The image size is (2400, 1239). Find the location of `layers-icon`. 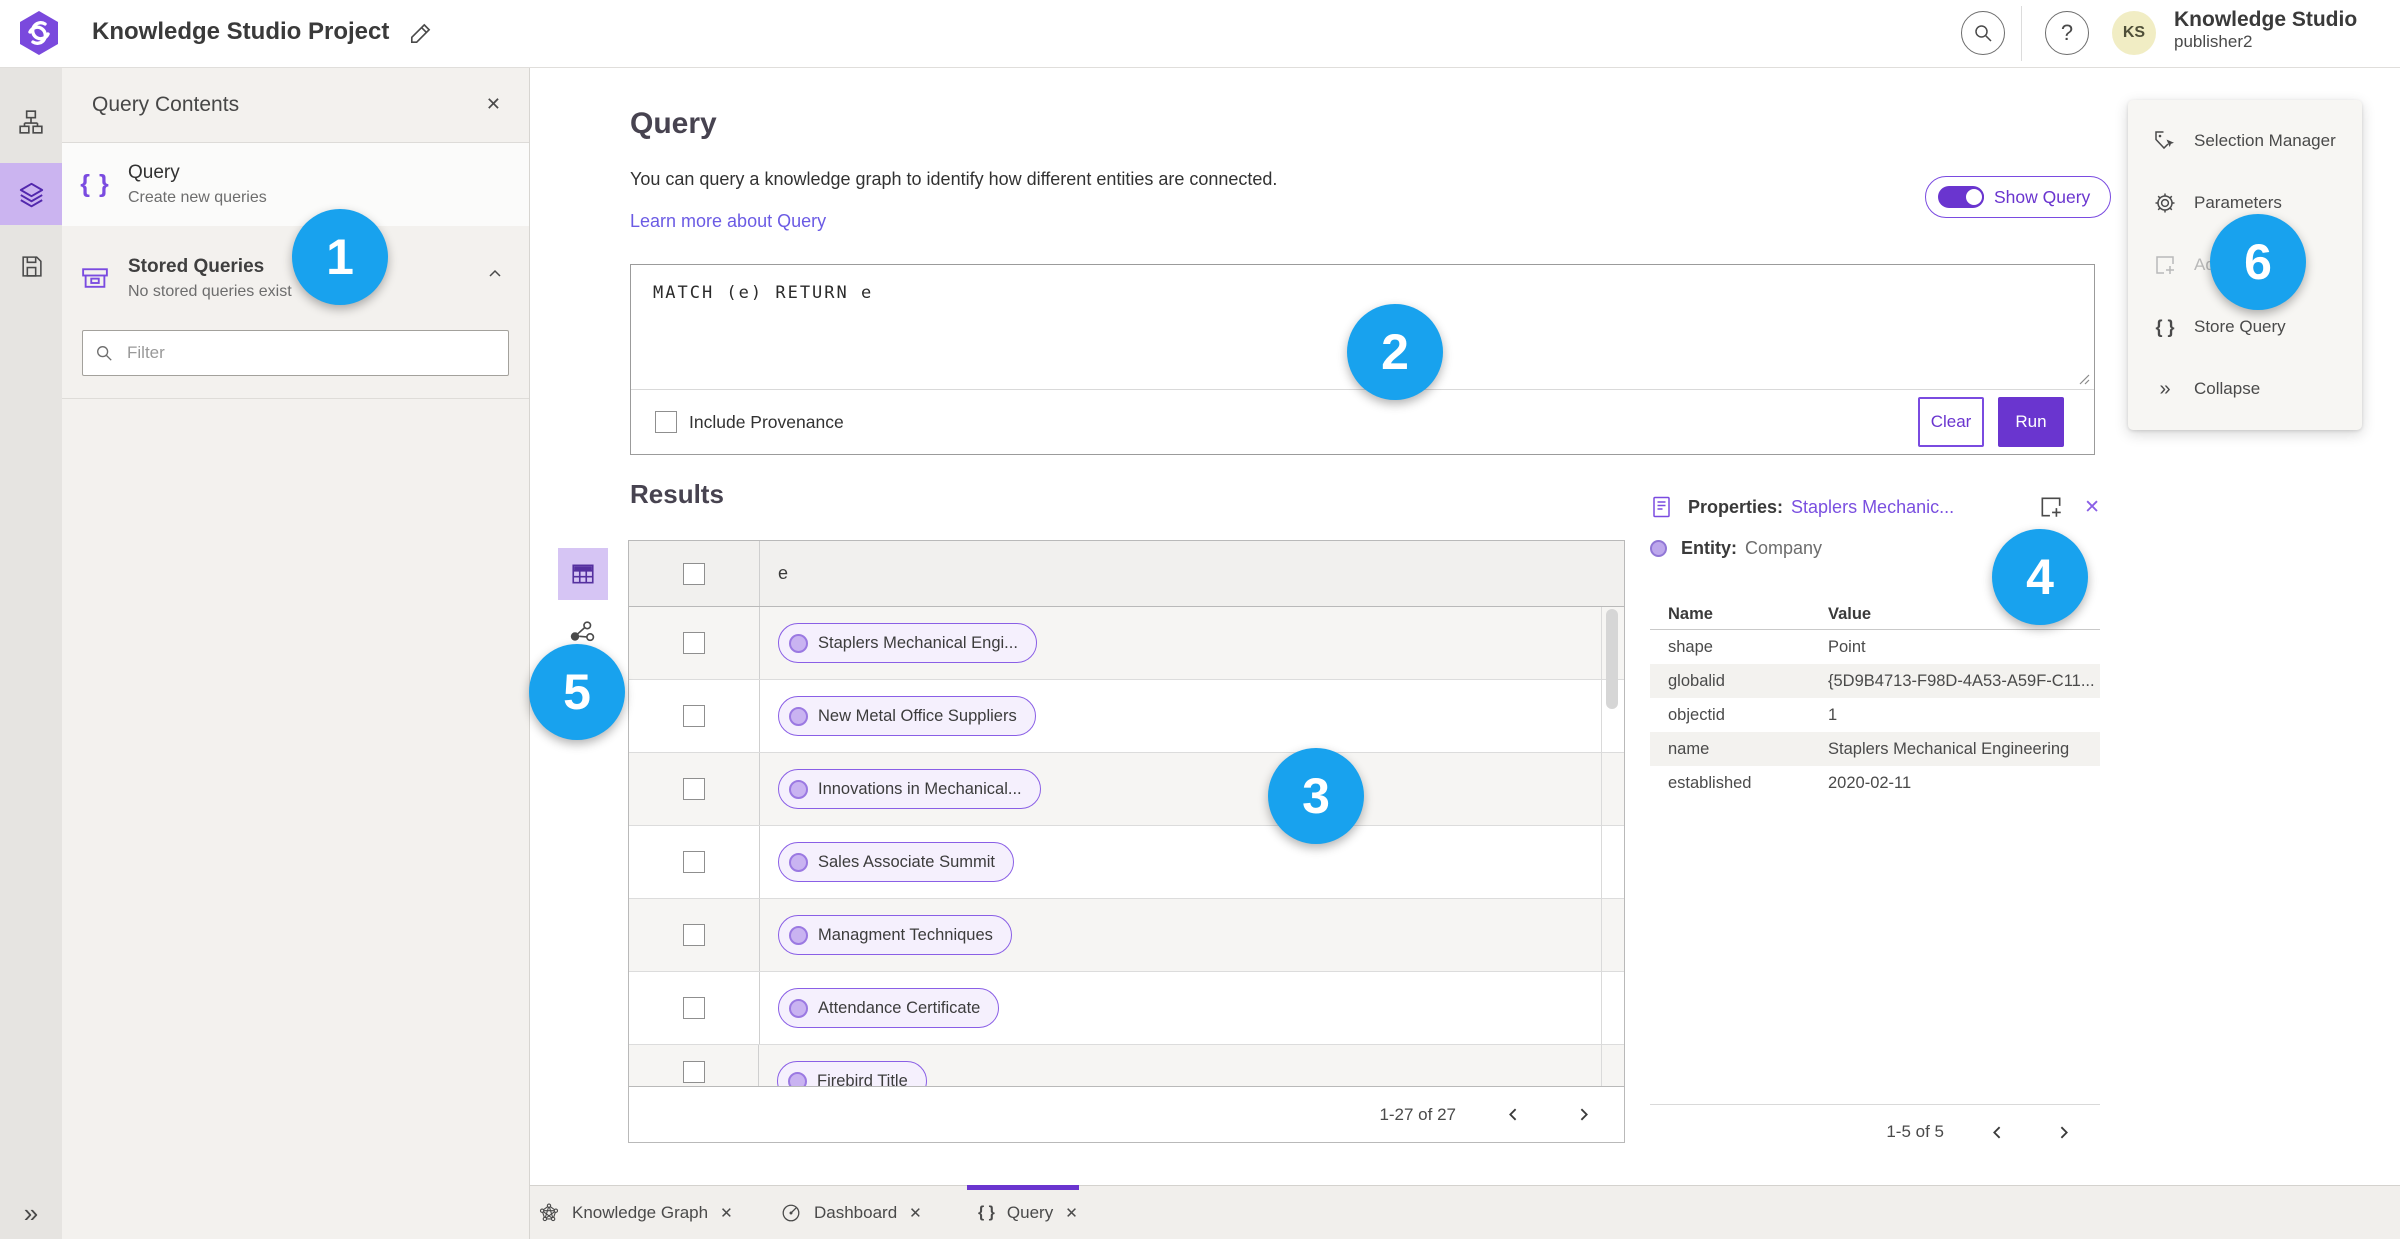

layers-icon is located at coordinates (31, 194).